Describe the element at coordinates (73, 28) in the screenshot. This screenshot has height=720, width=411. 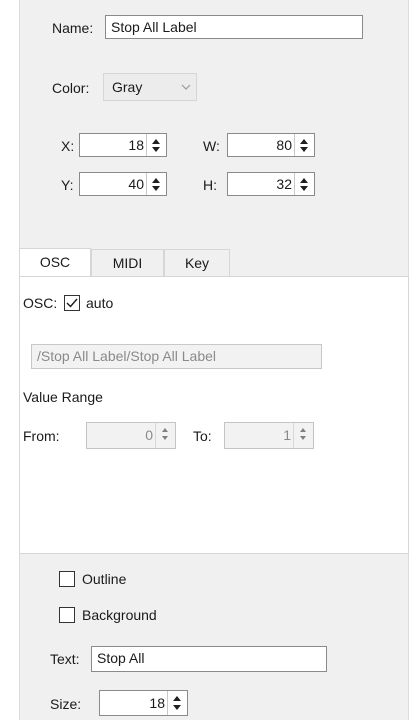
I see `name-label: Name:` at that location.